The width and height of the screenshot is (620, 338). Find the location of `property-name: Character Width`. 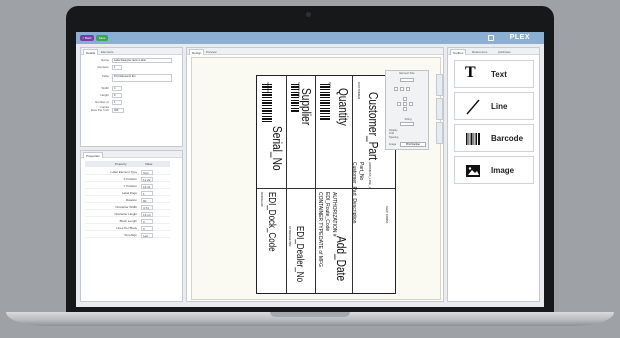

property-name: Character Width is located at coordinates (126, 207).